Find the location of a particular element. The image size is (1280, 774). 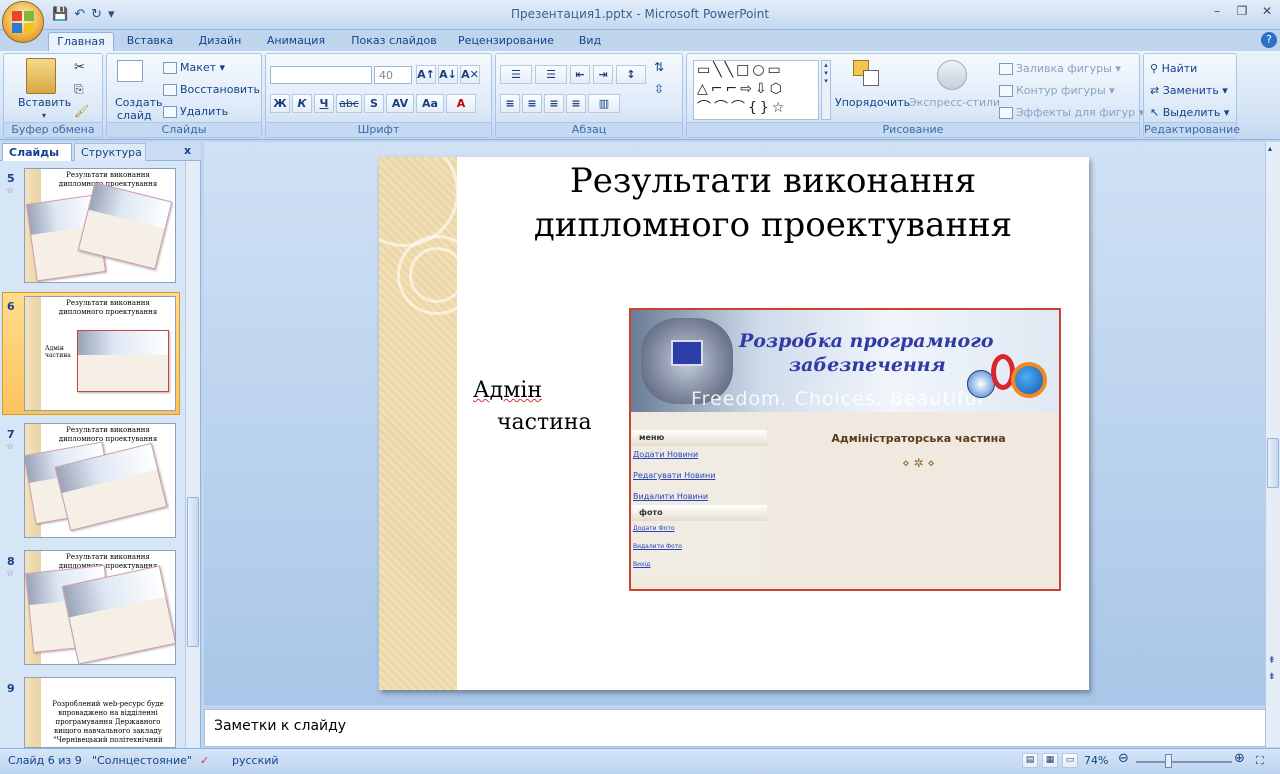

strikethrough-button: abc is located at coordinates (349, 103).